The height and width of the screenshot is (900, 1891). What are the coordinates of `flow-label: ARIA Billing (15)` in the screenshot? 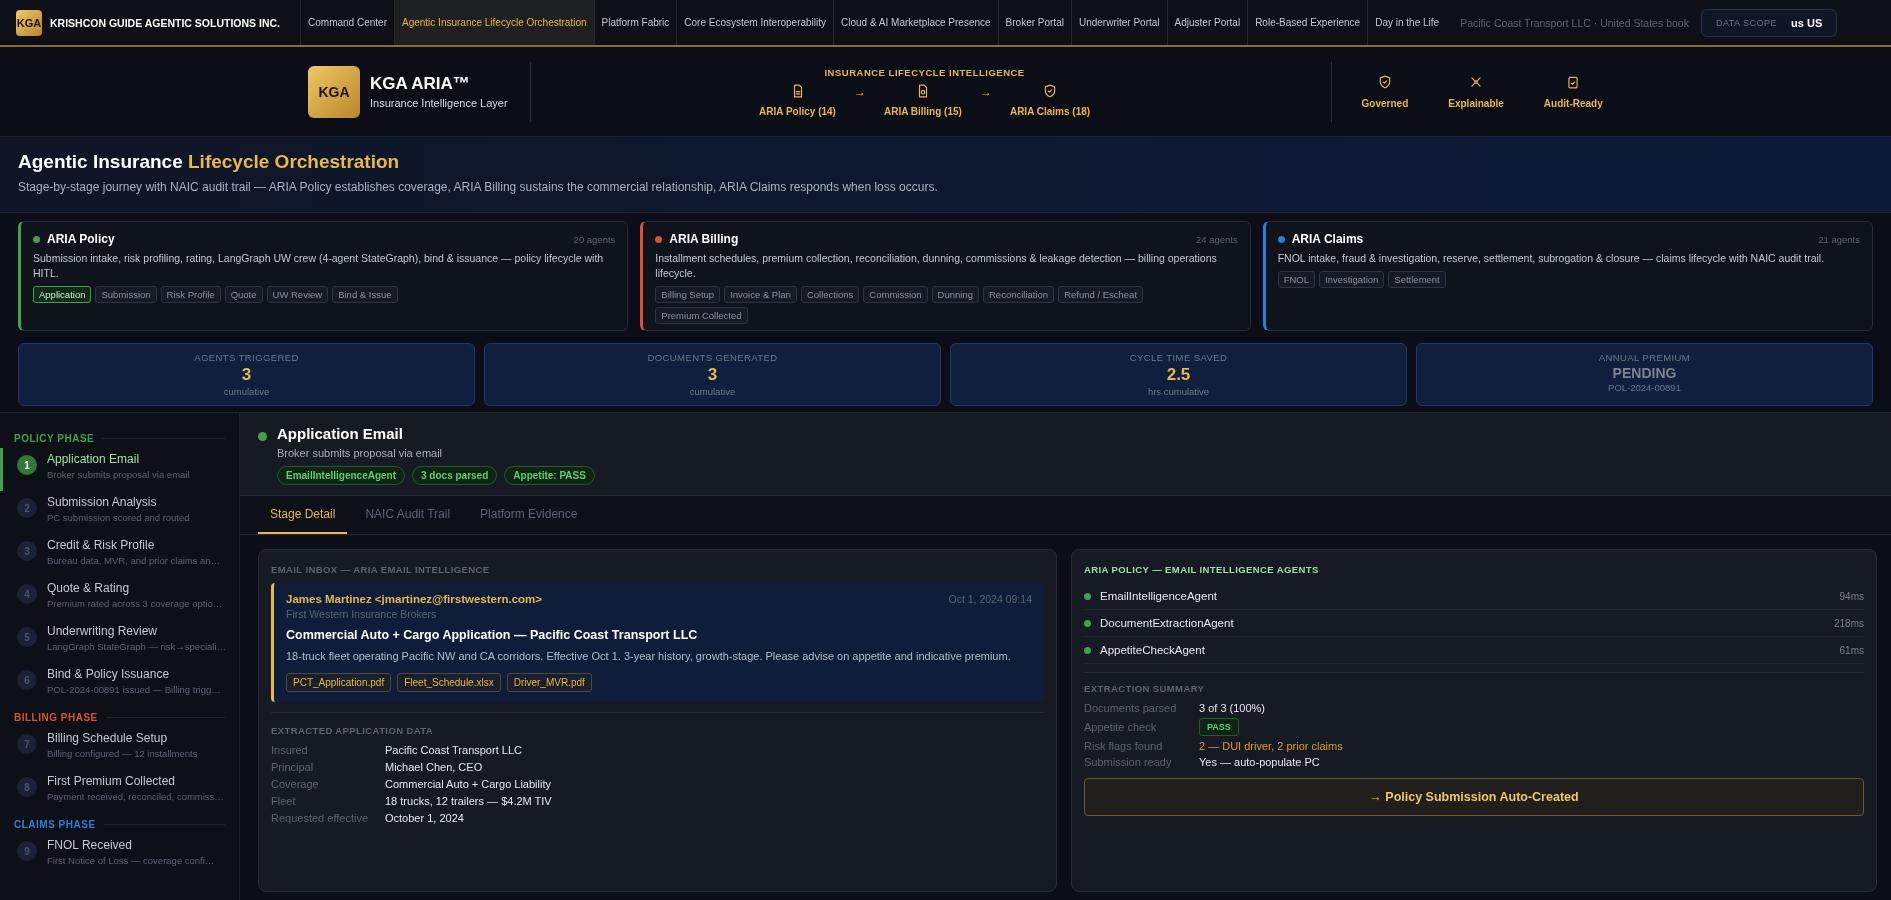 It's located at (922, 111).